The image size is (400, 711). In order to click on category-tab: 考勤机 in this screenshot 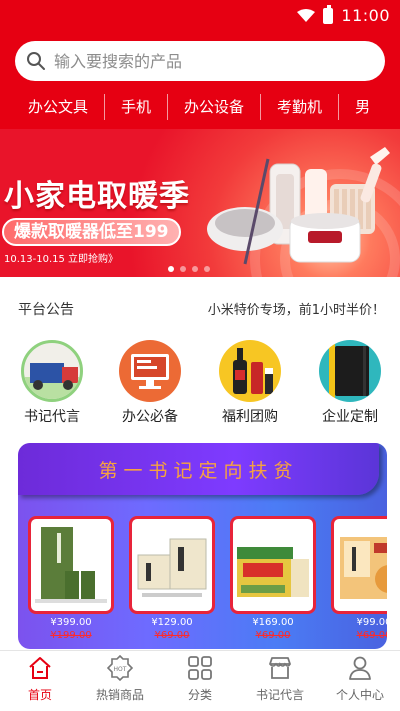, I will do `click(300, 107)`.